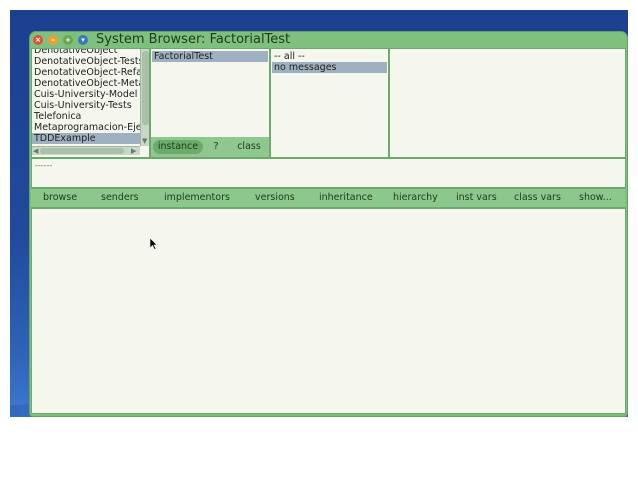 Image resolution: width=638 pixels, height=479 pixels. Describe the element at coordinates (476, 198) in the screenshot. I see `inst-vars-button: inst vars` at that location.